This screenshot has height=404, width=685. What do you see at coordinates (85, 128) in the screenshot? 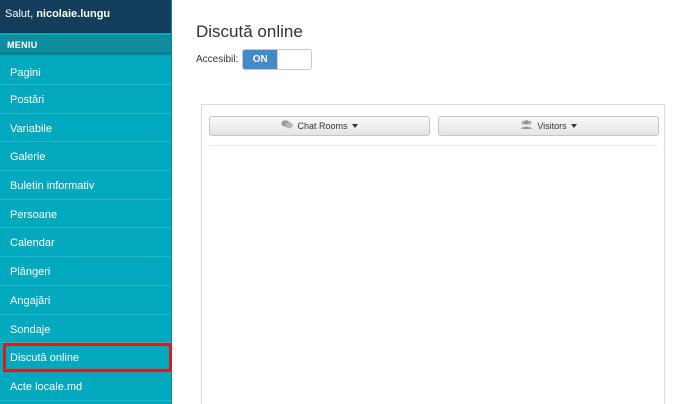
I see `sidebar-item-variabile: Variabile` at bounding box center [85, 128].